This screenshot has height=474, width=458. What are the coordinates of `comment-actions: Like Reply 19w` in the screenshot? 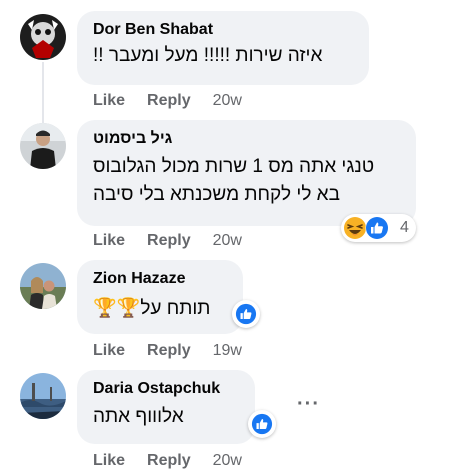 It's located at (167, 351).